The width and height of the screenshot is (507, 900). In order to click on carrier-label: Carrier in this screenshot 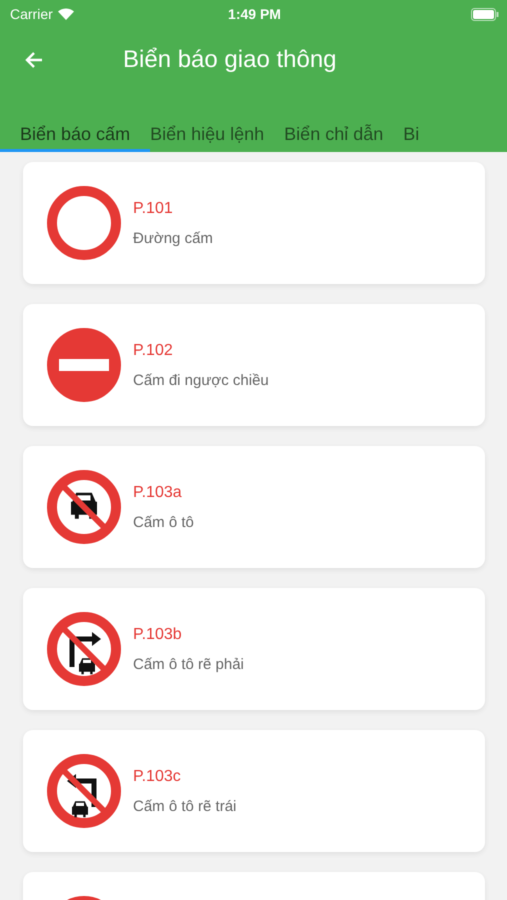, I will do `click(31, 14)`.